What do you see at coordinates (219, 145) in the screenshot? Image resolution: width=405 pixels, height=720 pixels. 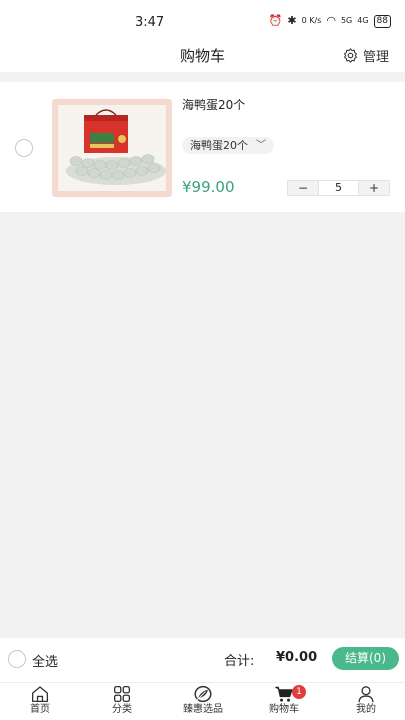 I see `sku-label: 海鸭蛋20个` at bounding box center [219, 145].